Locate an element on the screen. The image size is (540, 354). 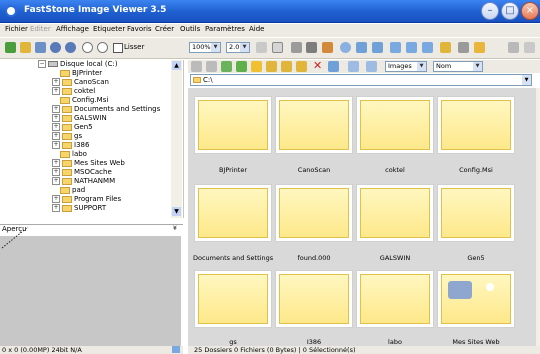
menu-outils: Outils is located at coordinates (190, 29).